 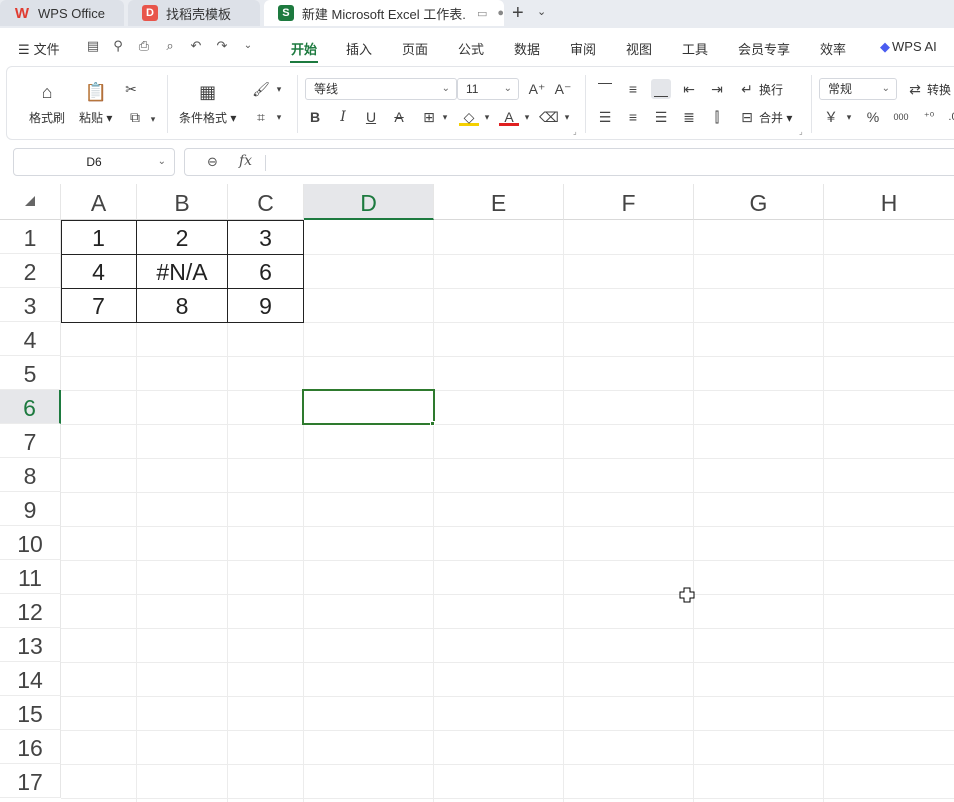 What do you see at coordinates (30, 475) in the screenshot?
I see `row-header-8: 8` at bounding box center [30, 475].